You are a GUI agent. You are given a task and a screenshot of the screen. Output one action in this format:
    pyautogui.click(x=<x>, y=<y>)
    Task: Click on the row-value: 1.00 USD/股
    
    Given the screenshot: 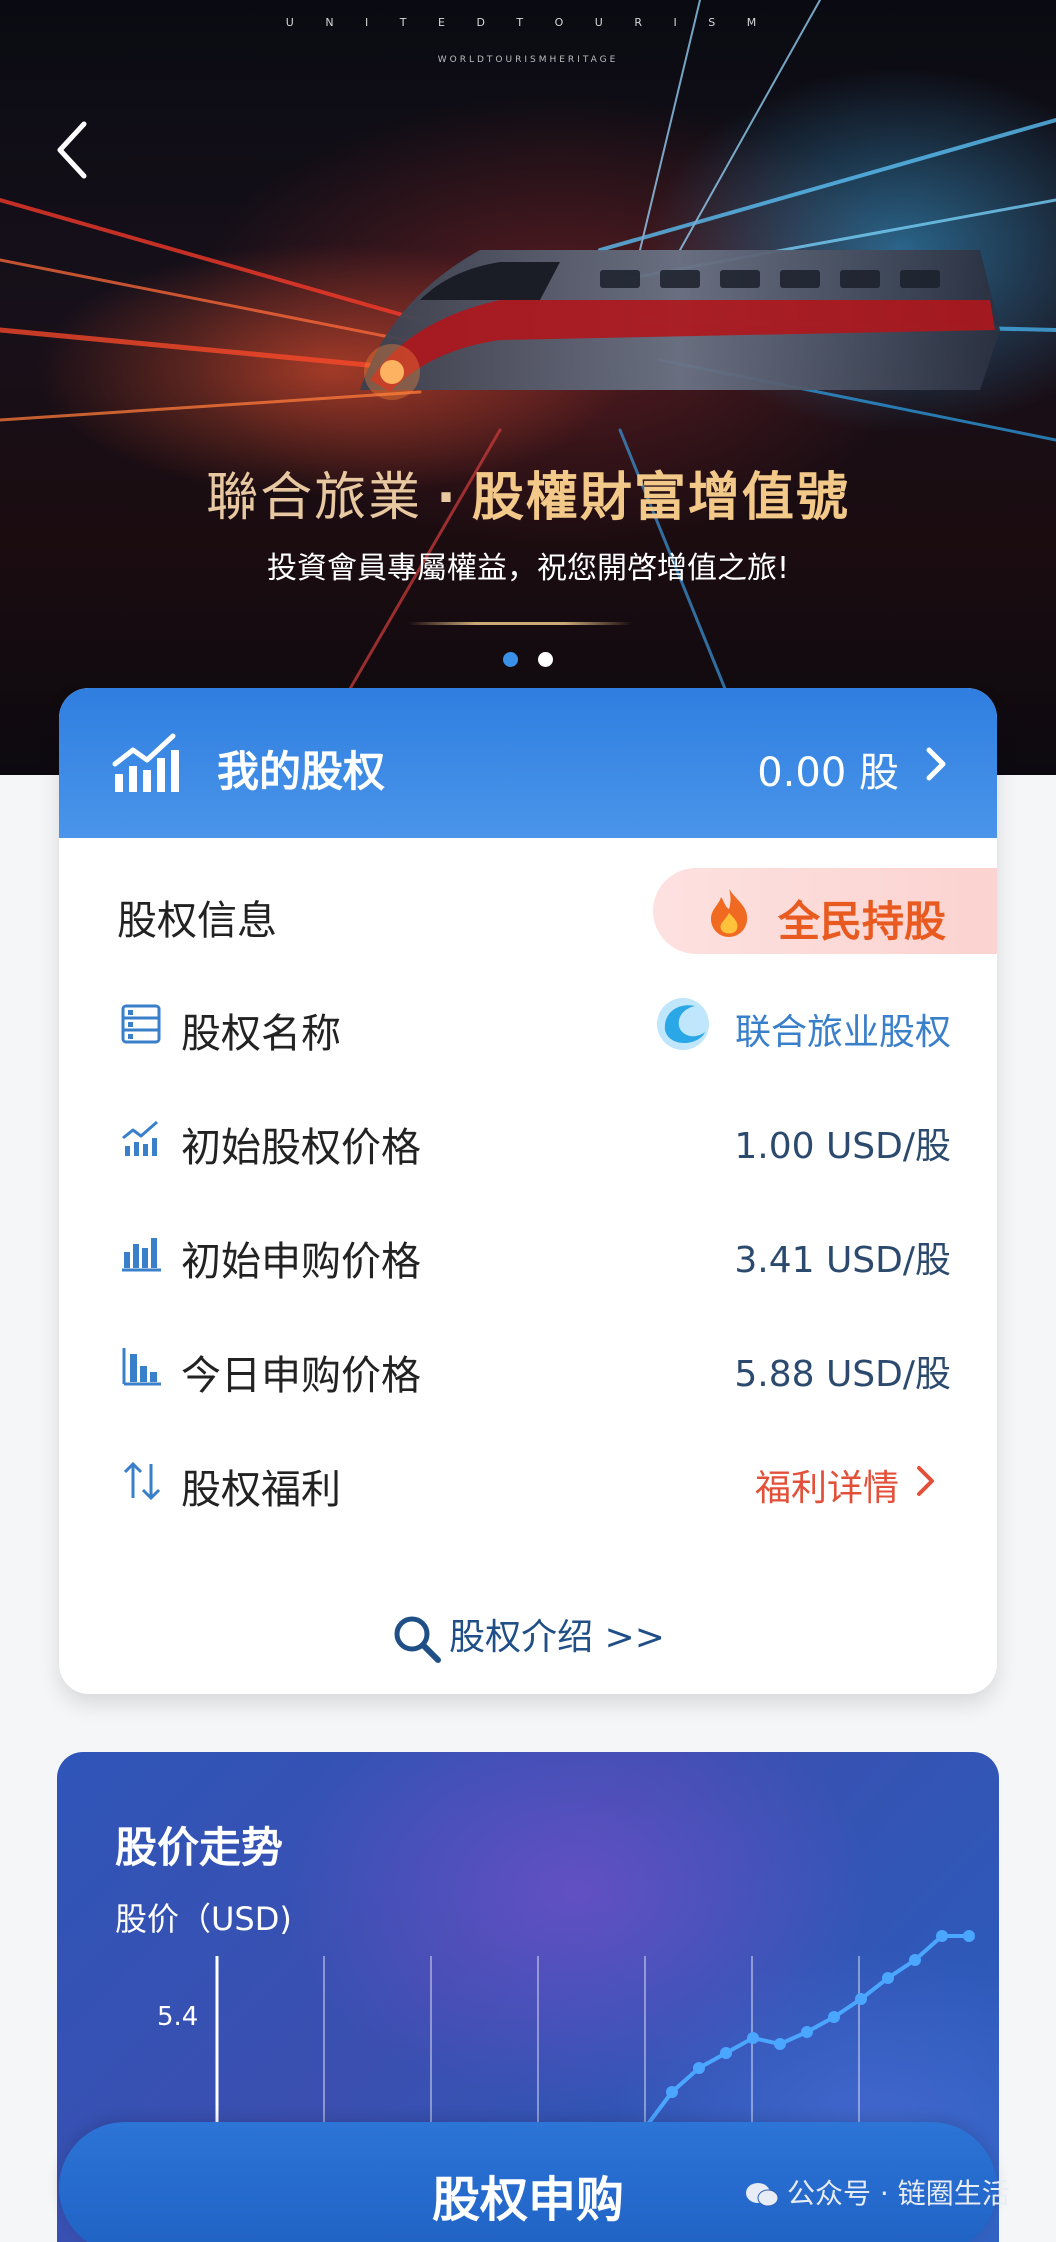 What is the action you would take?
    pyautogui.click(x=842, y=1146)
    